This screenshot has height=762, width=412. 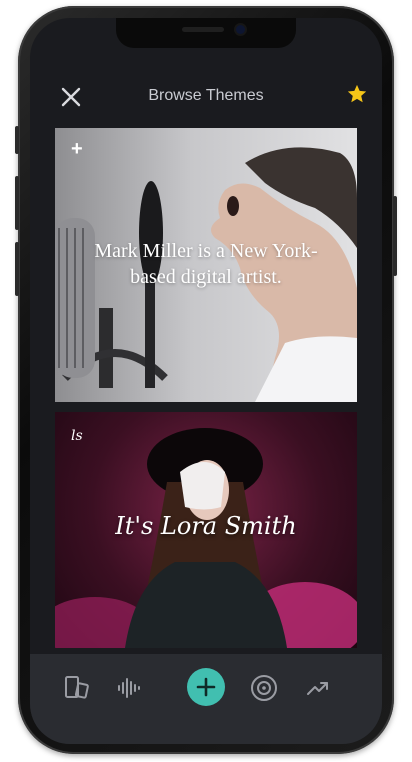 What do you see at coordinates (77, 436) in the screenshot?
I see `card-badge: ls` at bounding box center [77, 436].